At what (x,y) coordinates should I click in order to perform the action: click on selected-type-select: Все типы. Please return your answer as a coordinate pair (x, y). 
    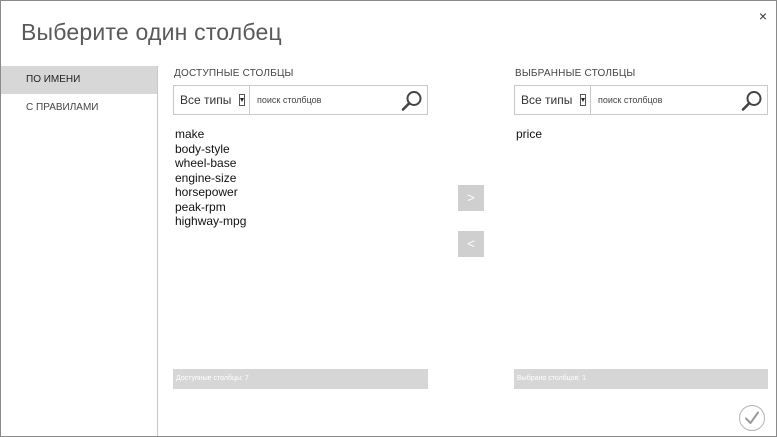
    Looking at the image, I should click on (553, 100).